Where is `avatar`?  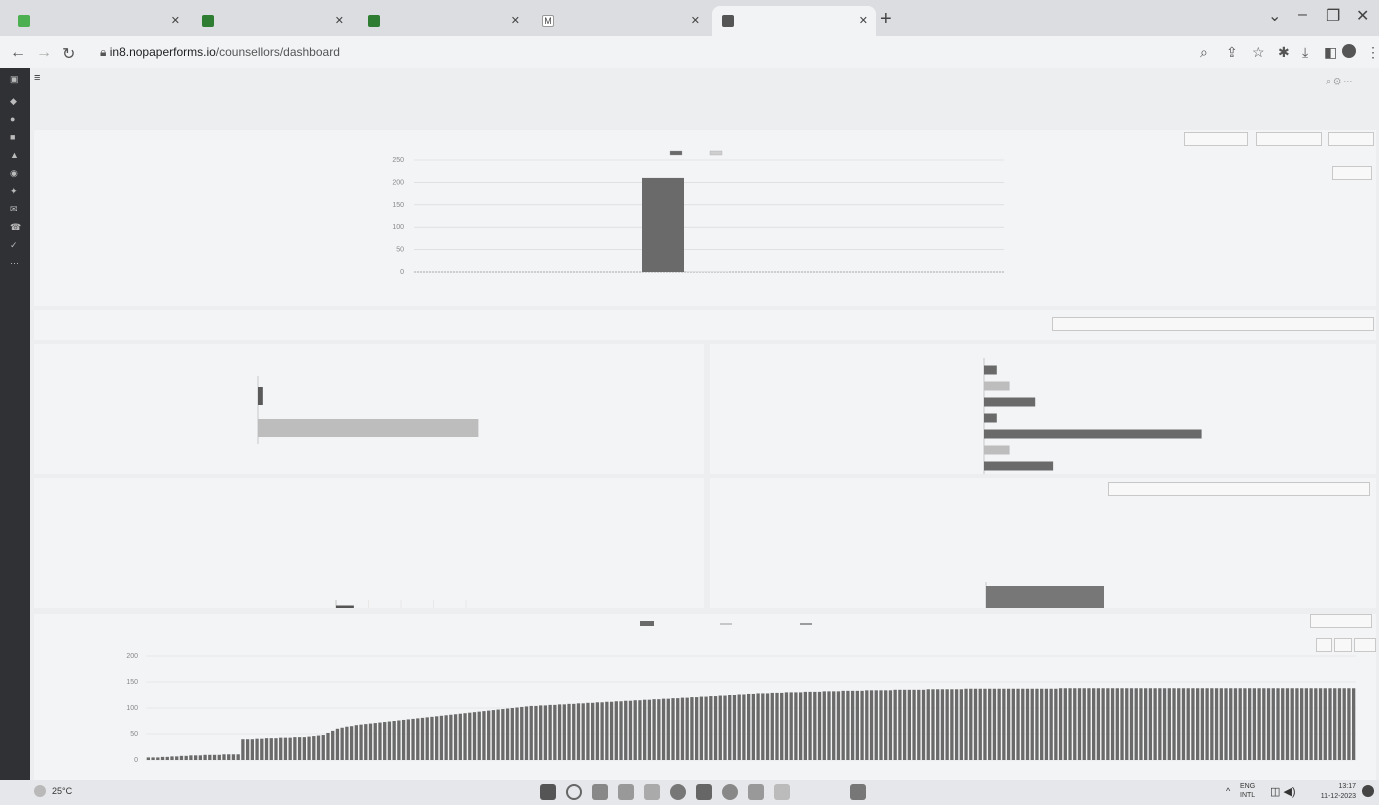 avatar is located at coordinates (1349, 51).